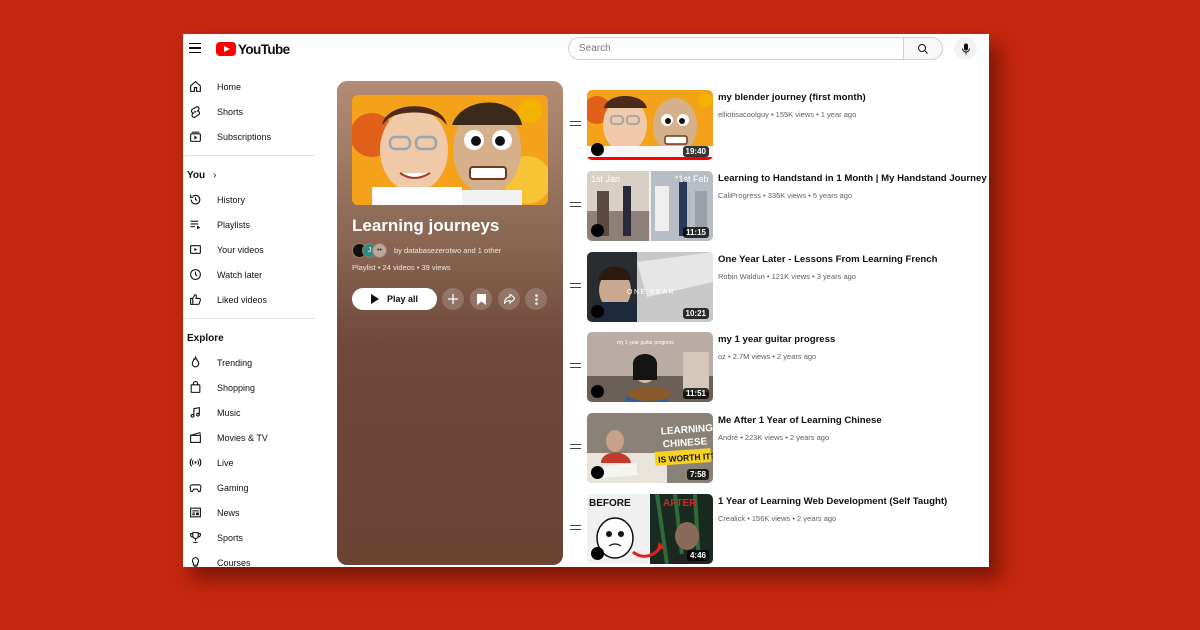 The width and height of the screenshot is (1200, 630). I want to click on thumbnail-text: *1st Feb, so click(692, 179).